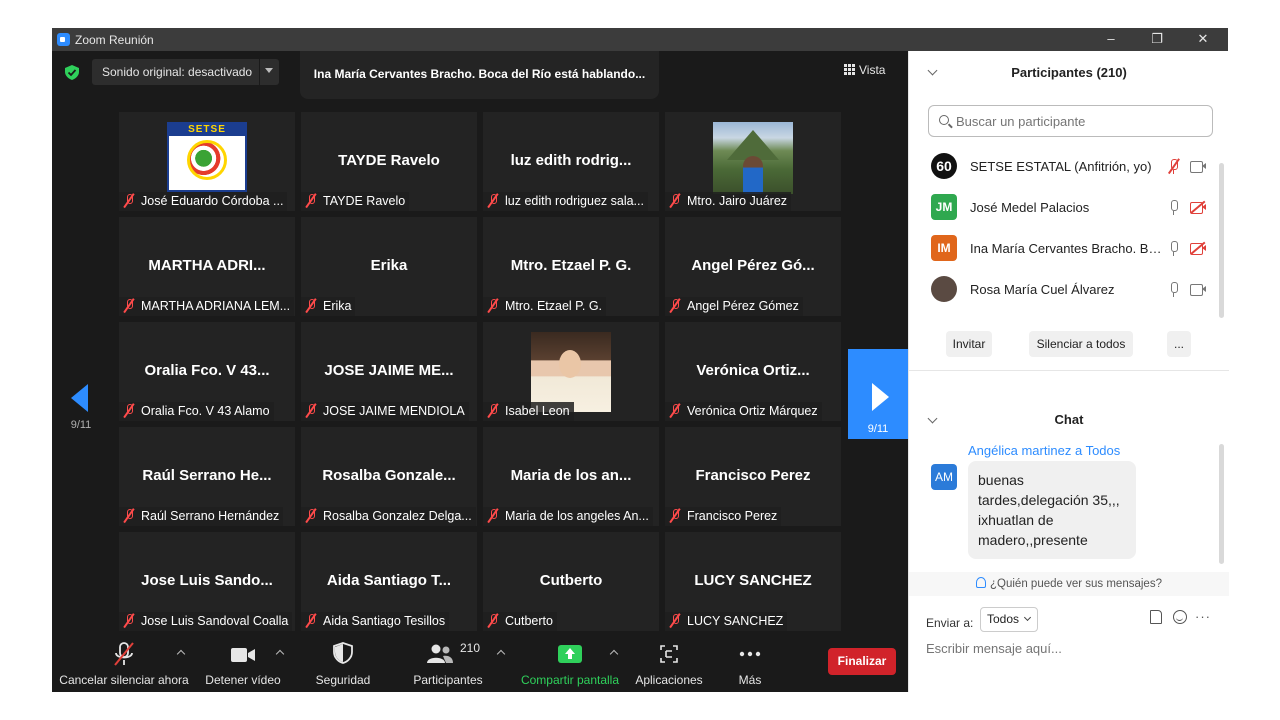 The image size is (1280, 720). Describe the element at coordinates (79, 398) in the screenshot. I see `previous-page-arrow-icon` at that location.